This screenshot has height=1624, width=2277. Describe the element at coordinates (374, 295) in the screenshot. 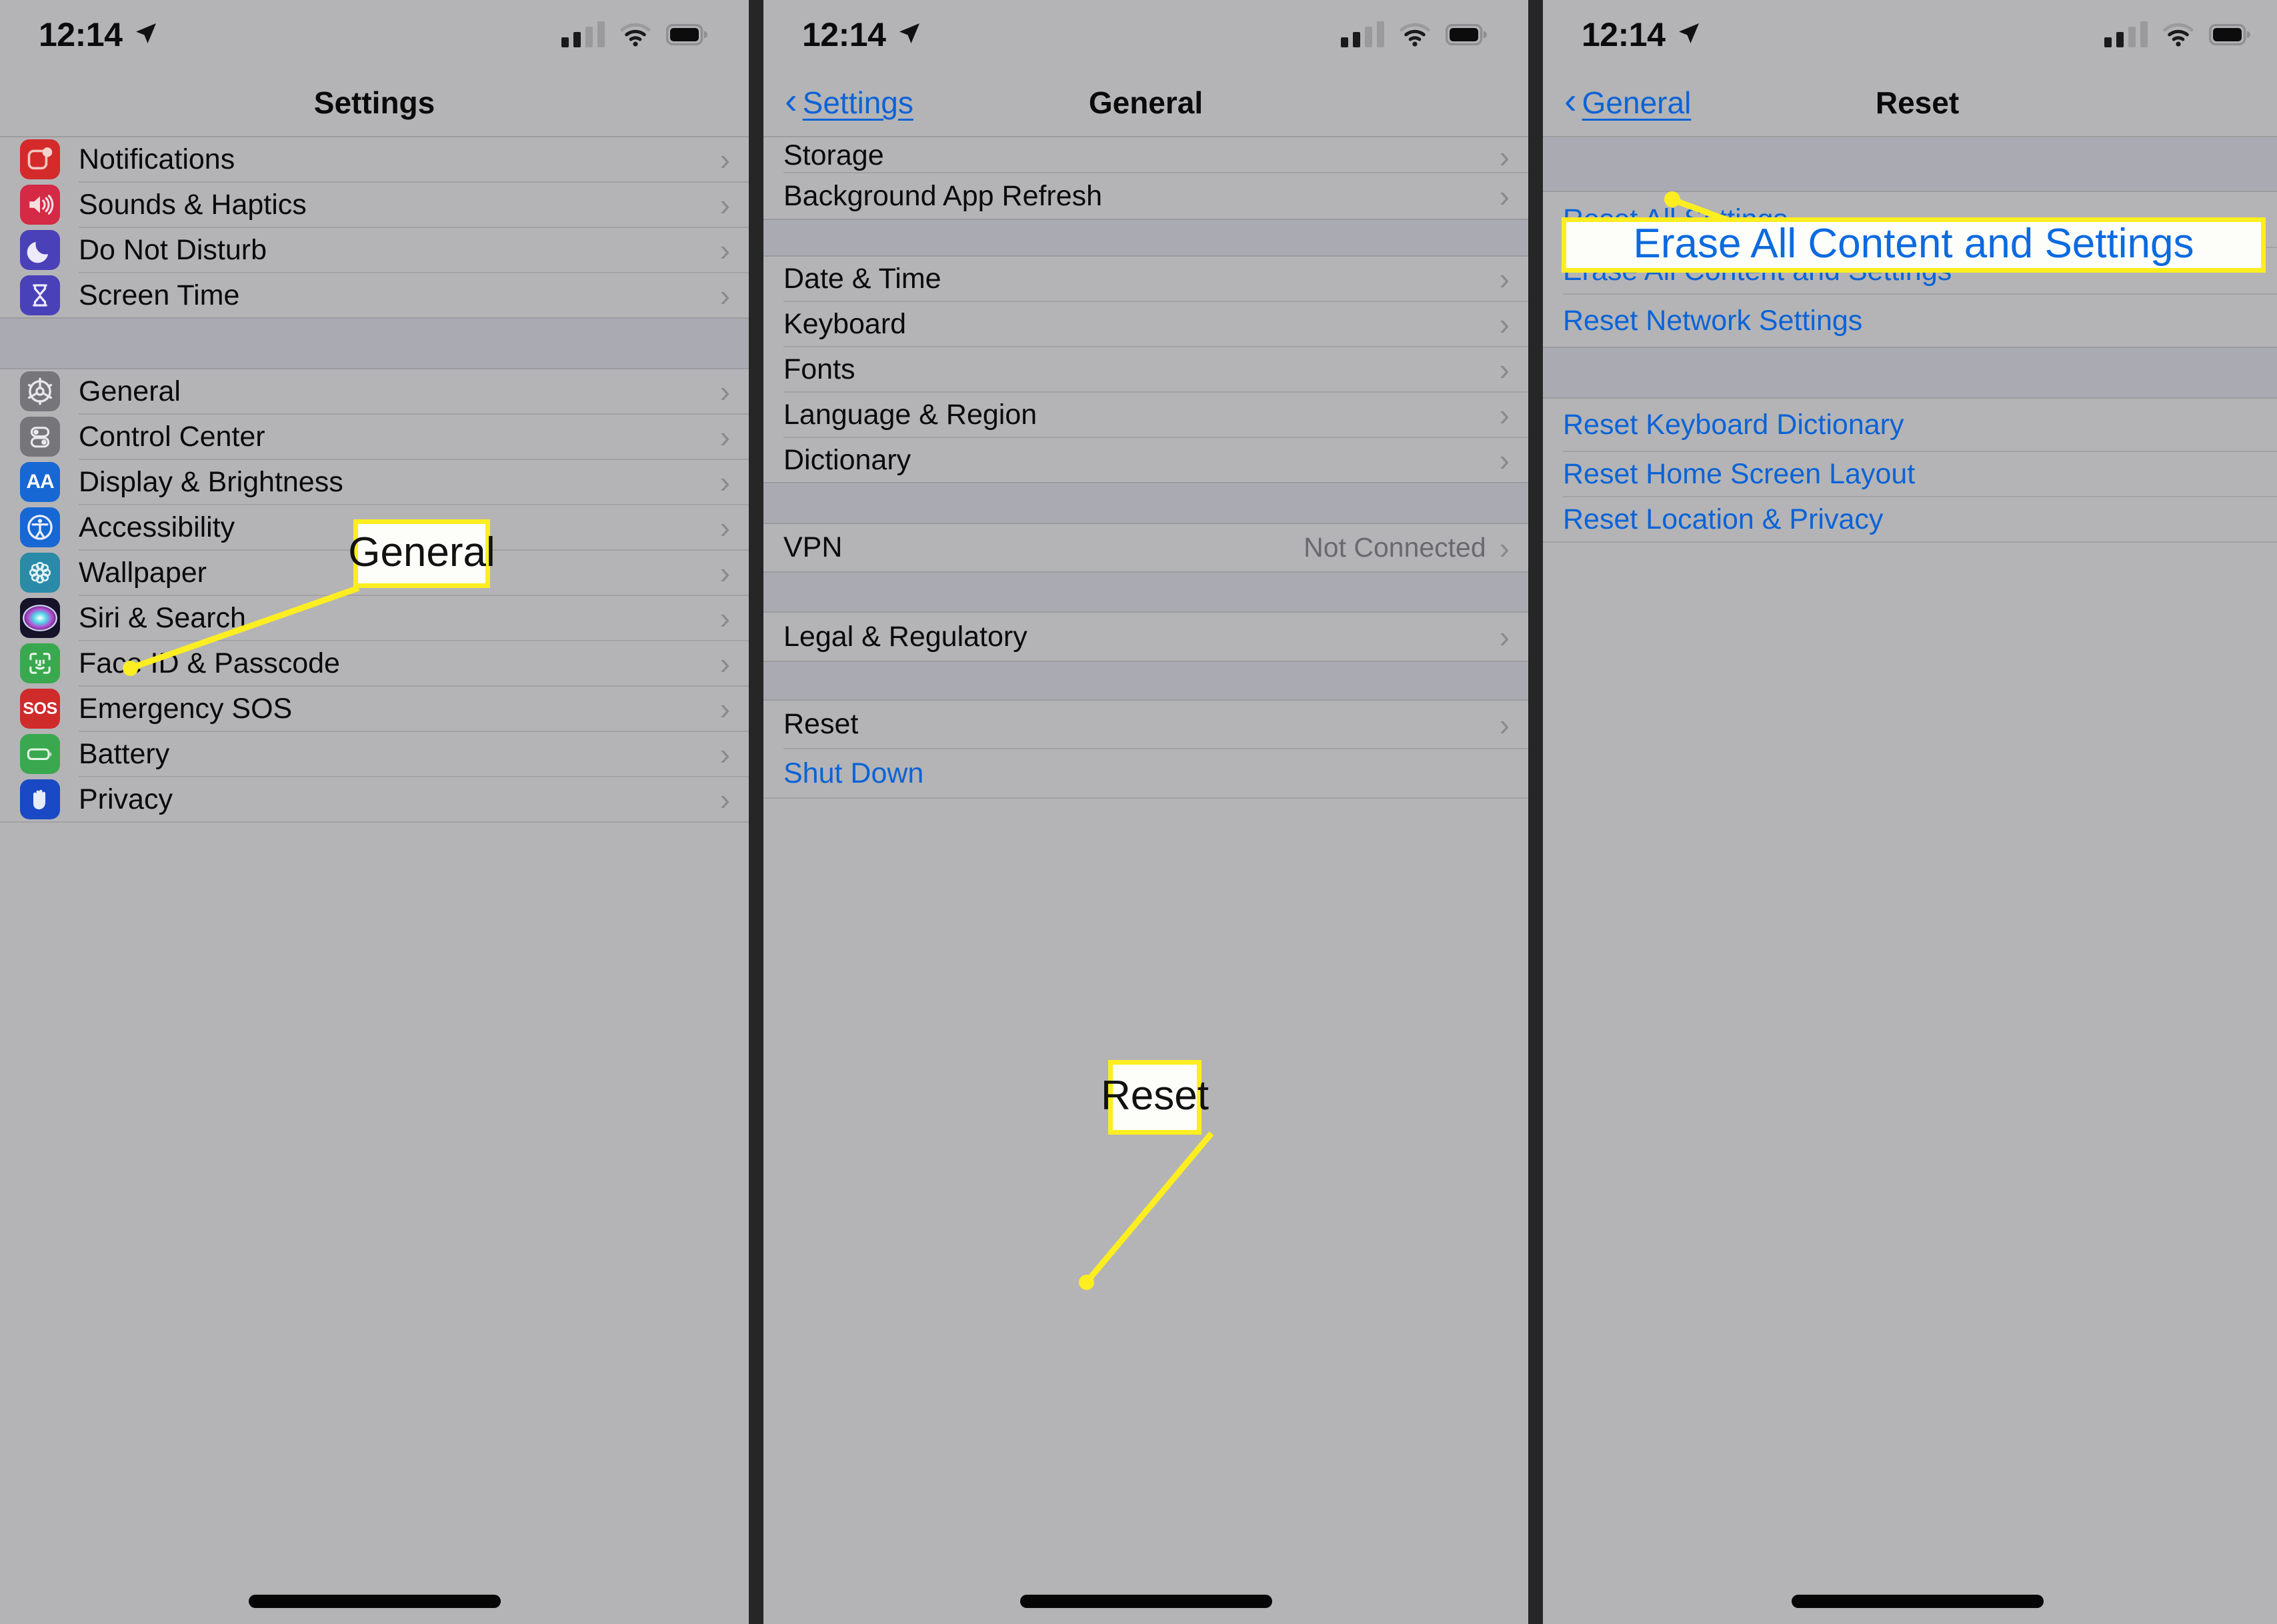

I see `sidebar-item-screen-time: Screen Time ›` at that location.